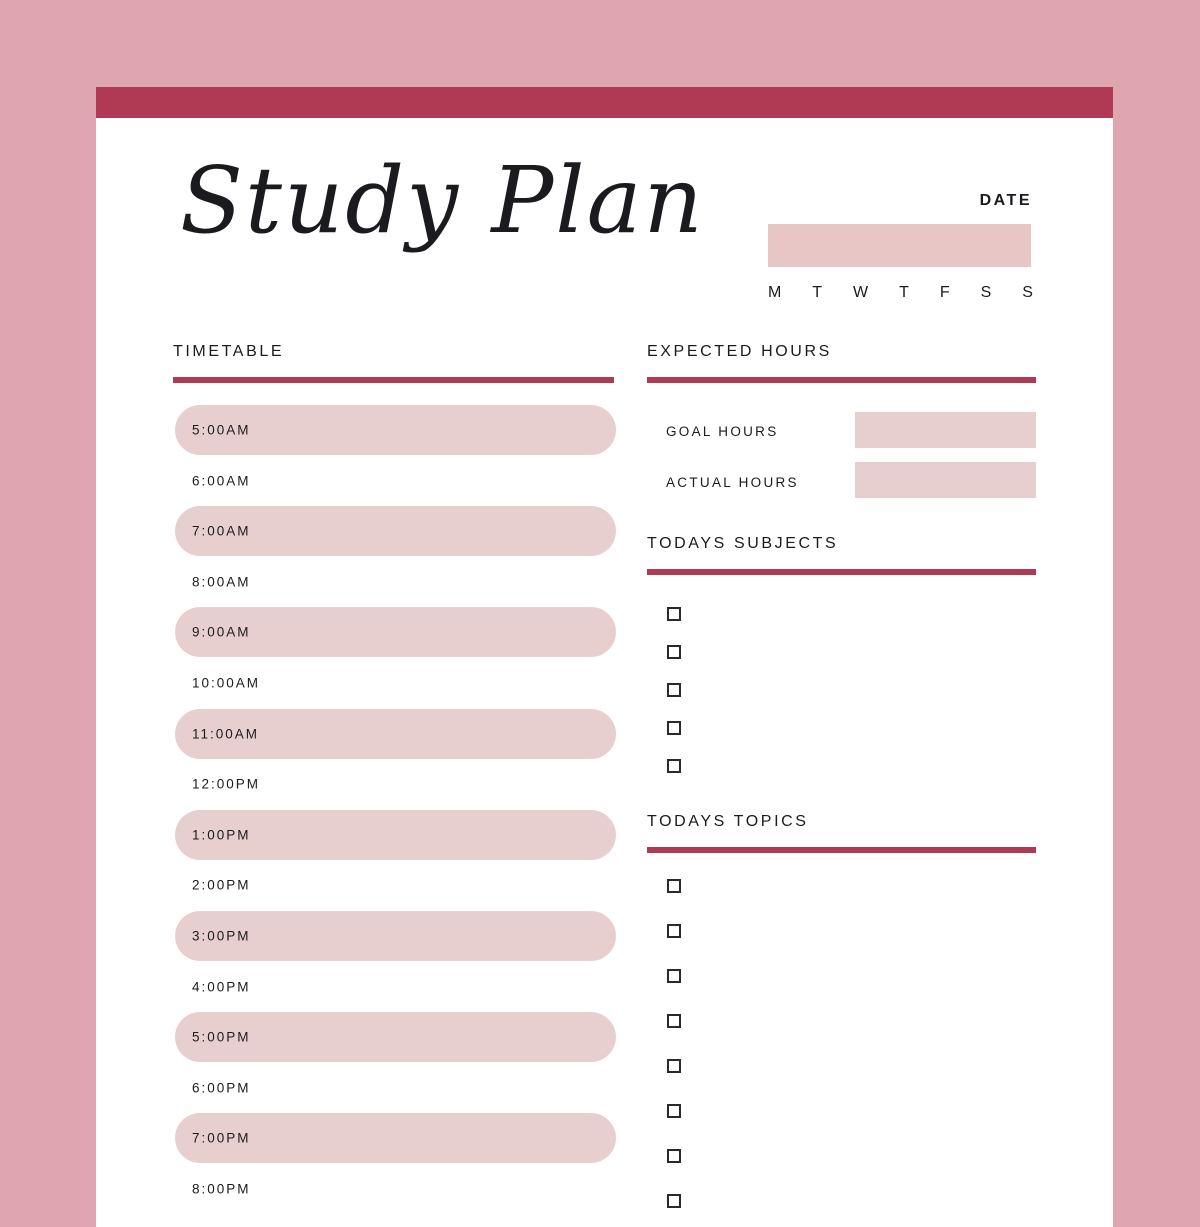 Image resolution: width=1200 pixels, height=1227 pixels. Describe the element at coordinates (395, 1088) in the screenshot. I see `timetable-slot: 6:00PM` at that location.